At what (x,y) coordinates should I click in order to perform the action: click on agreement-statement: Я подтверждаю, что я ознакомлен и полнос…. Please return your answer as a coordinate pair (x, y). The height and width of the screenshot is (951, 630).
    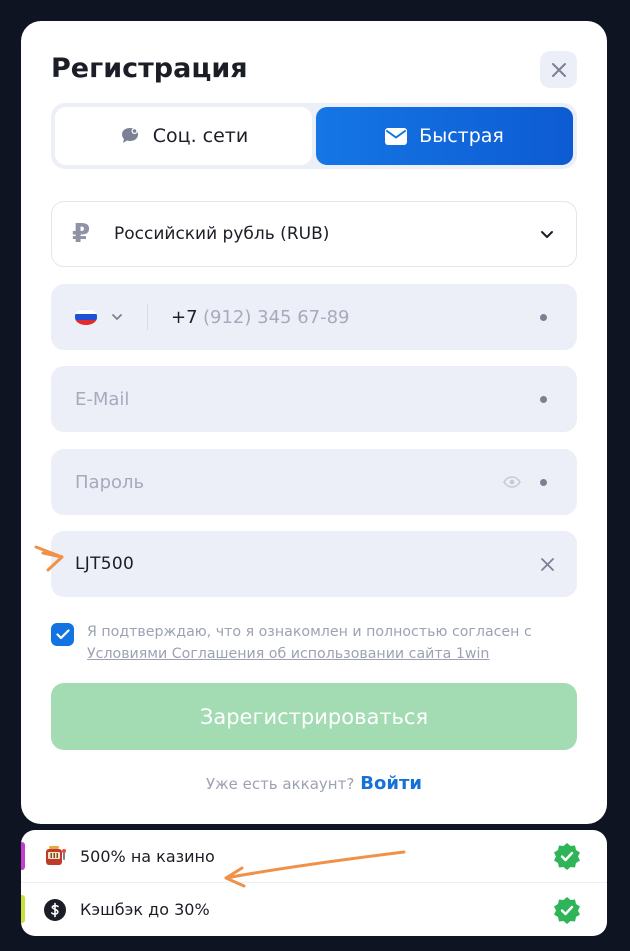
    Looking at the image, I should click on (309, 632).